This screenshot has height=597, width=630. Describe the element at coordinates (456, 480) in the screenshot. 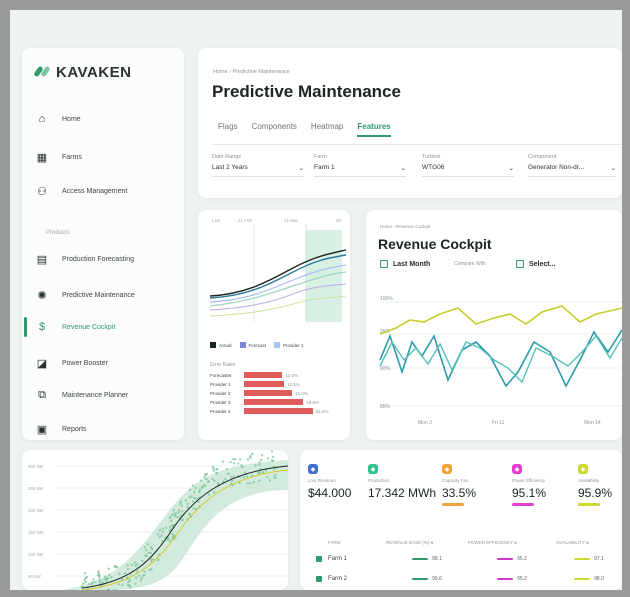

I see `kpi-label: Capacity Fac.` at that location.